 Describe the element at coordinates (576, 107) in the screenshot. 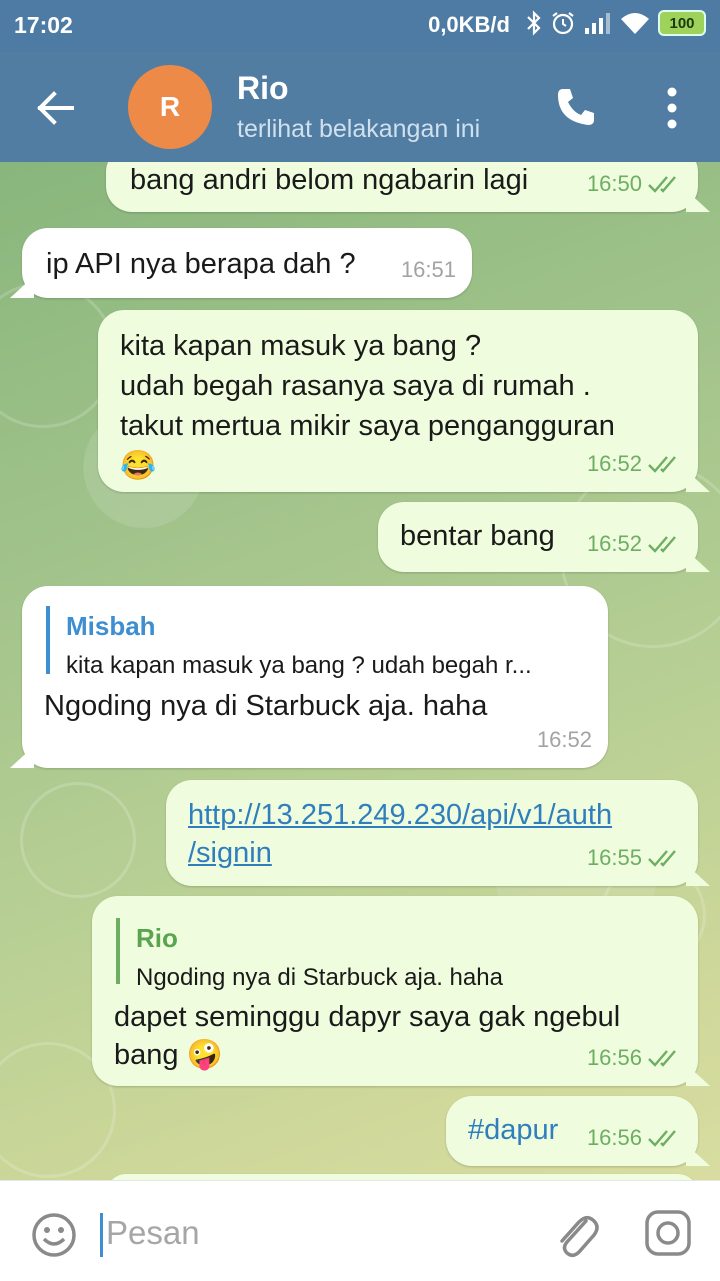

I see `phone-icon` at that location.